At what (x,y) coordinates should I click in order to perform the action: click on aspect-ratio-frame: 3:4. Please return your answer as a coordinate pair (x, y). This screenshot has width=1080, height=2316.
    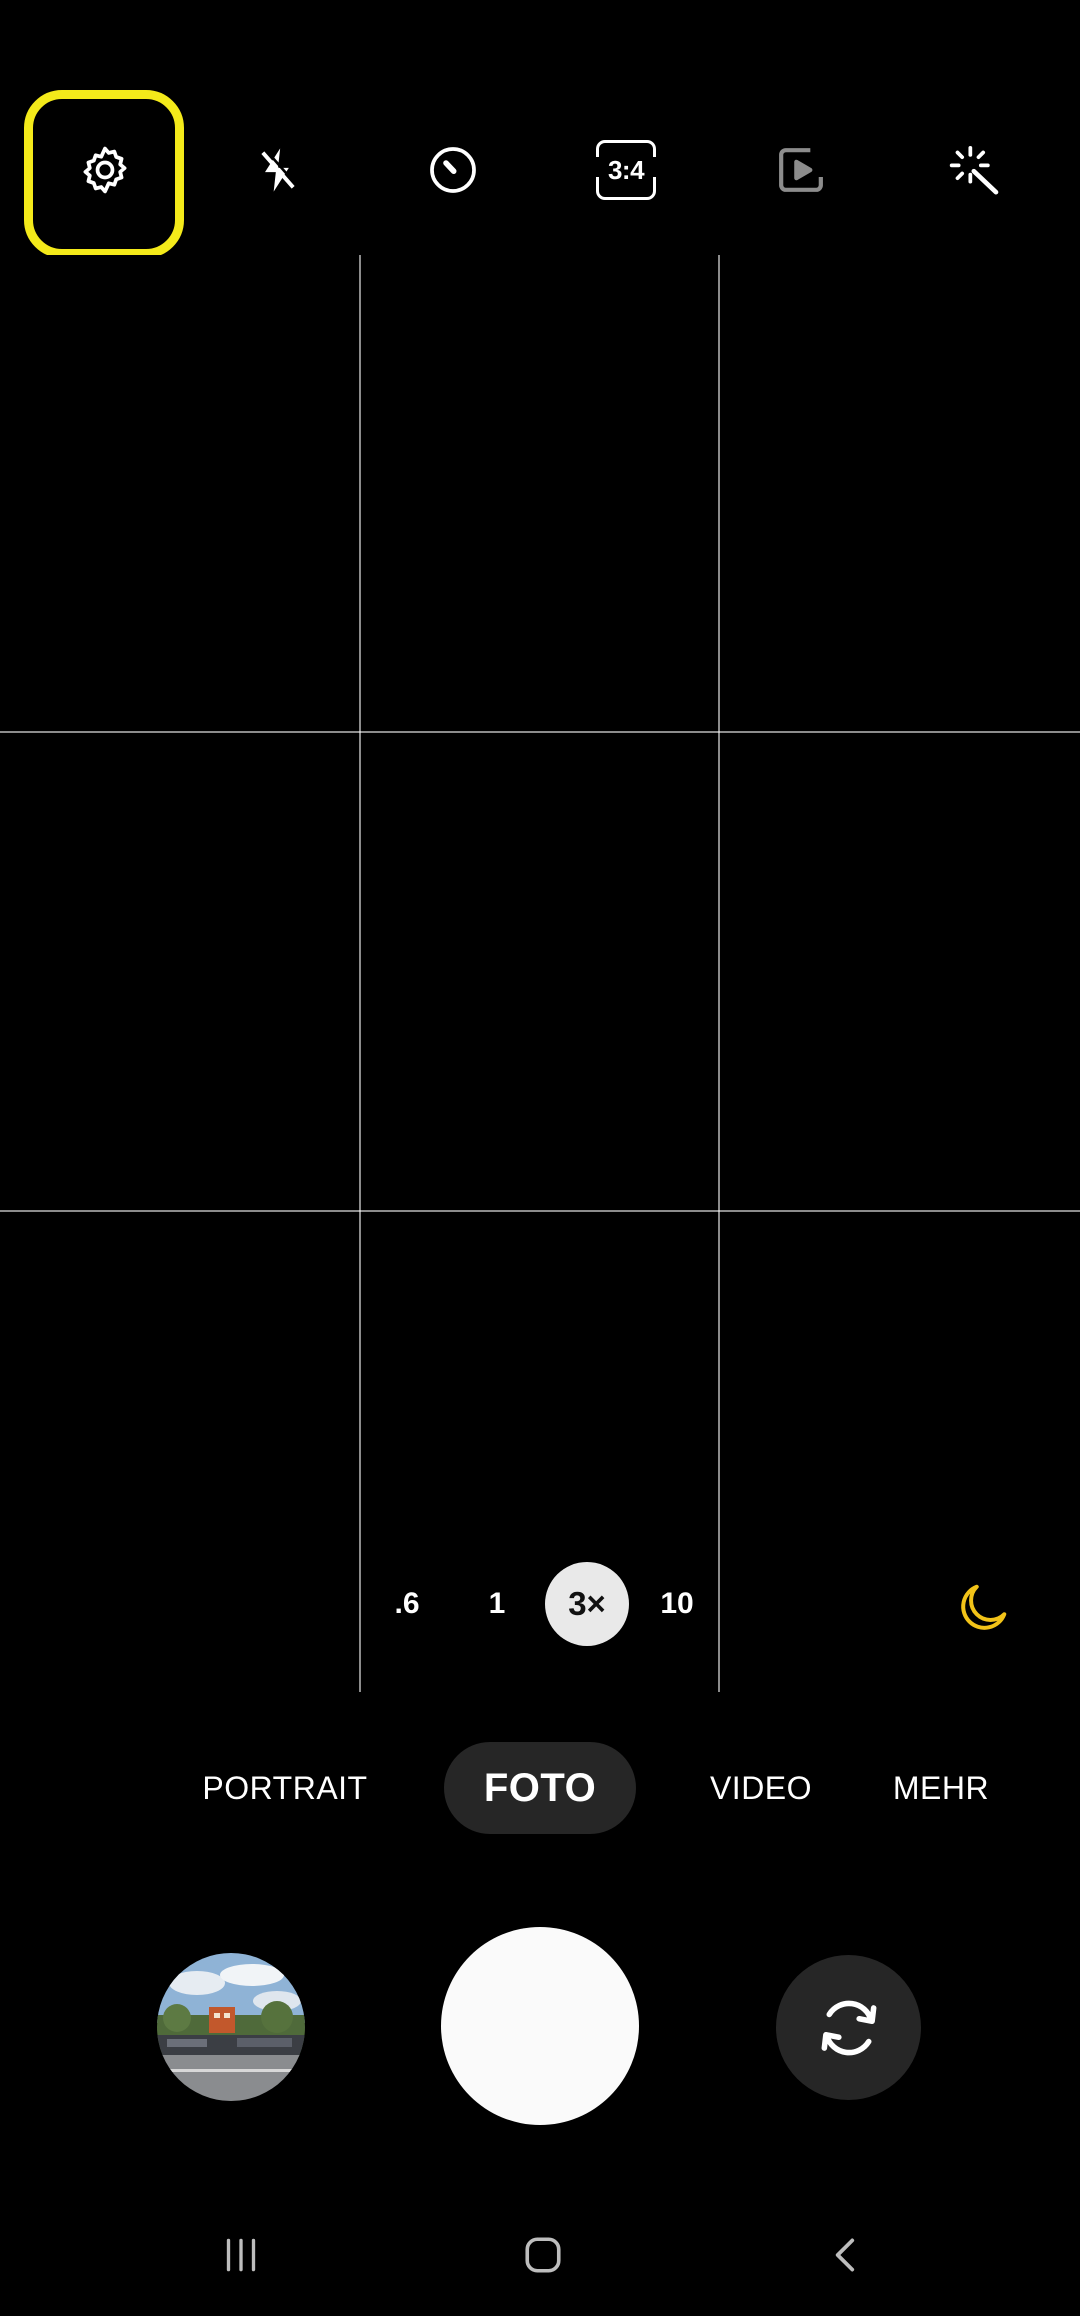
    Looking at the image, I should click on (626, 170).